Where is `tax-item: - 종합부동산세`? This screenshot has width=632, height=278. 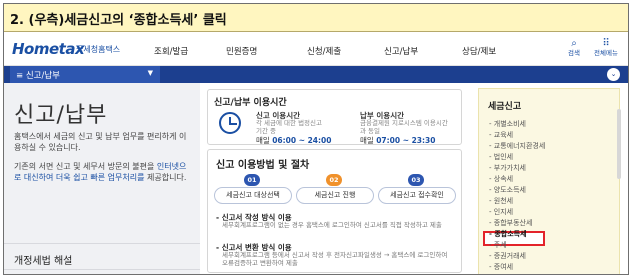
tax-item: - 종합부동산세 is located at coordinates (510, 223).